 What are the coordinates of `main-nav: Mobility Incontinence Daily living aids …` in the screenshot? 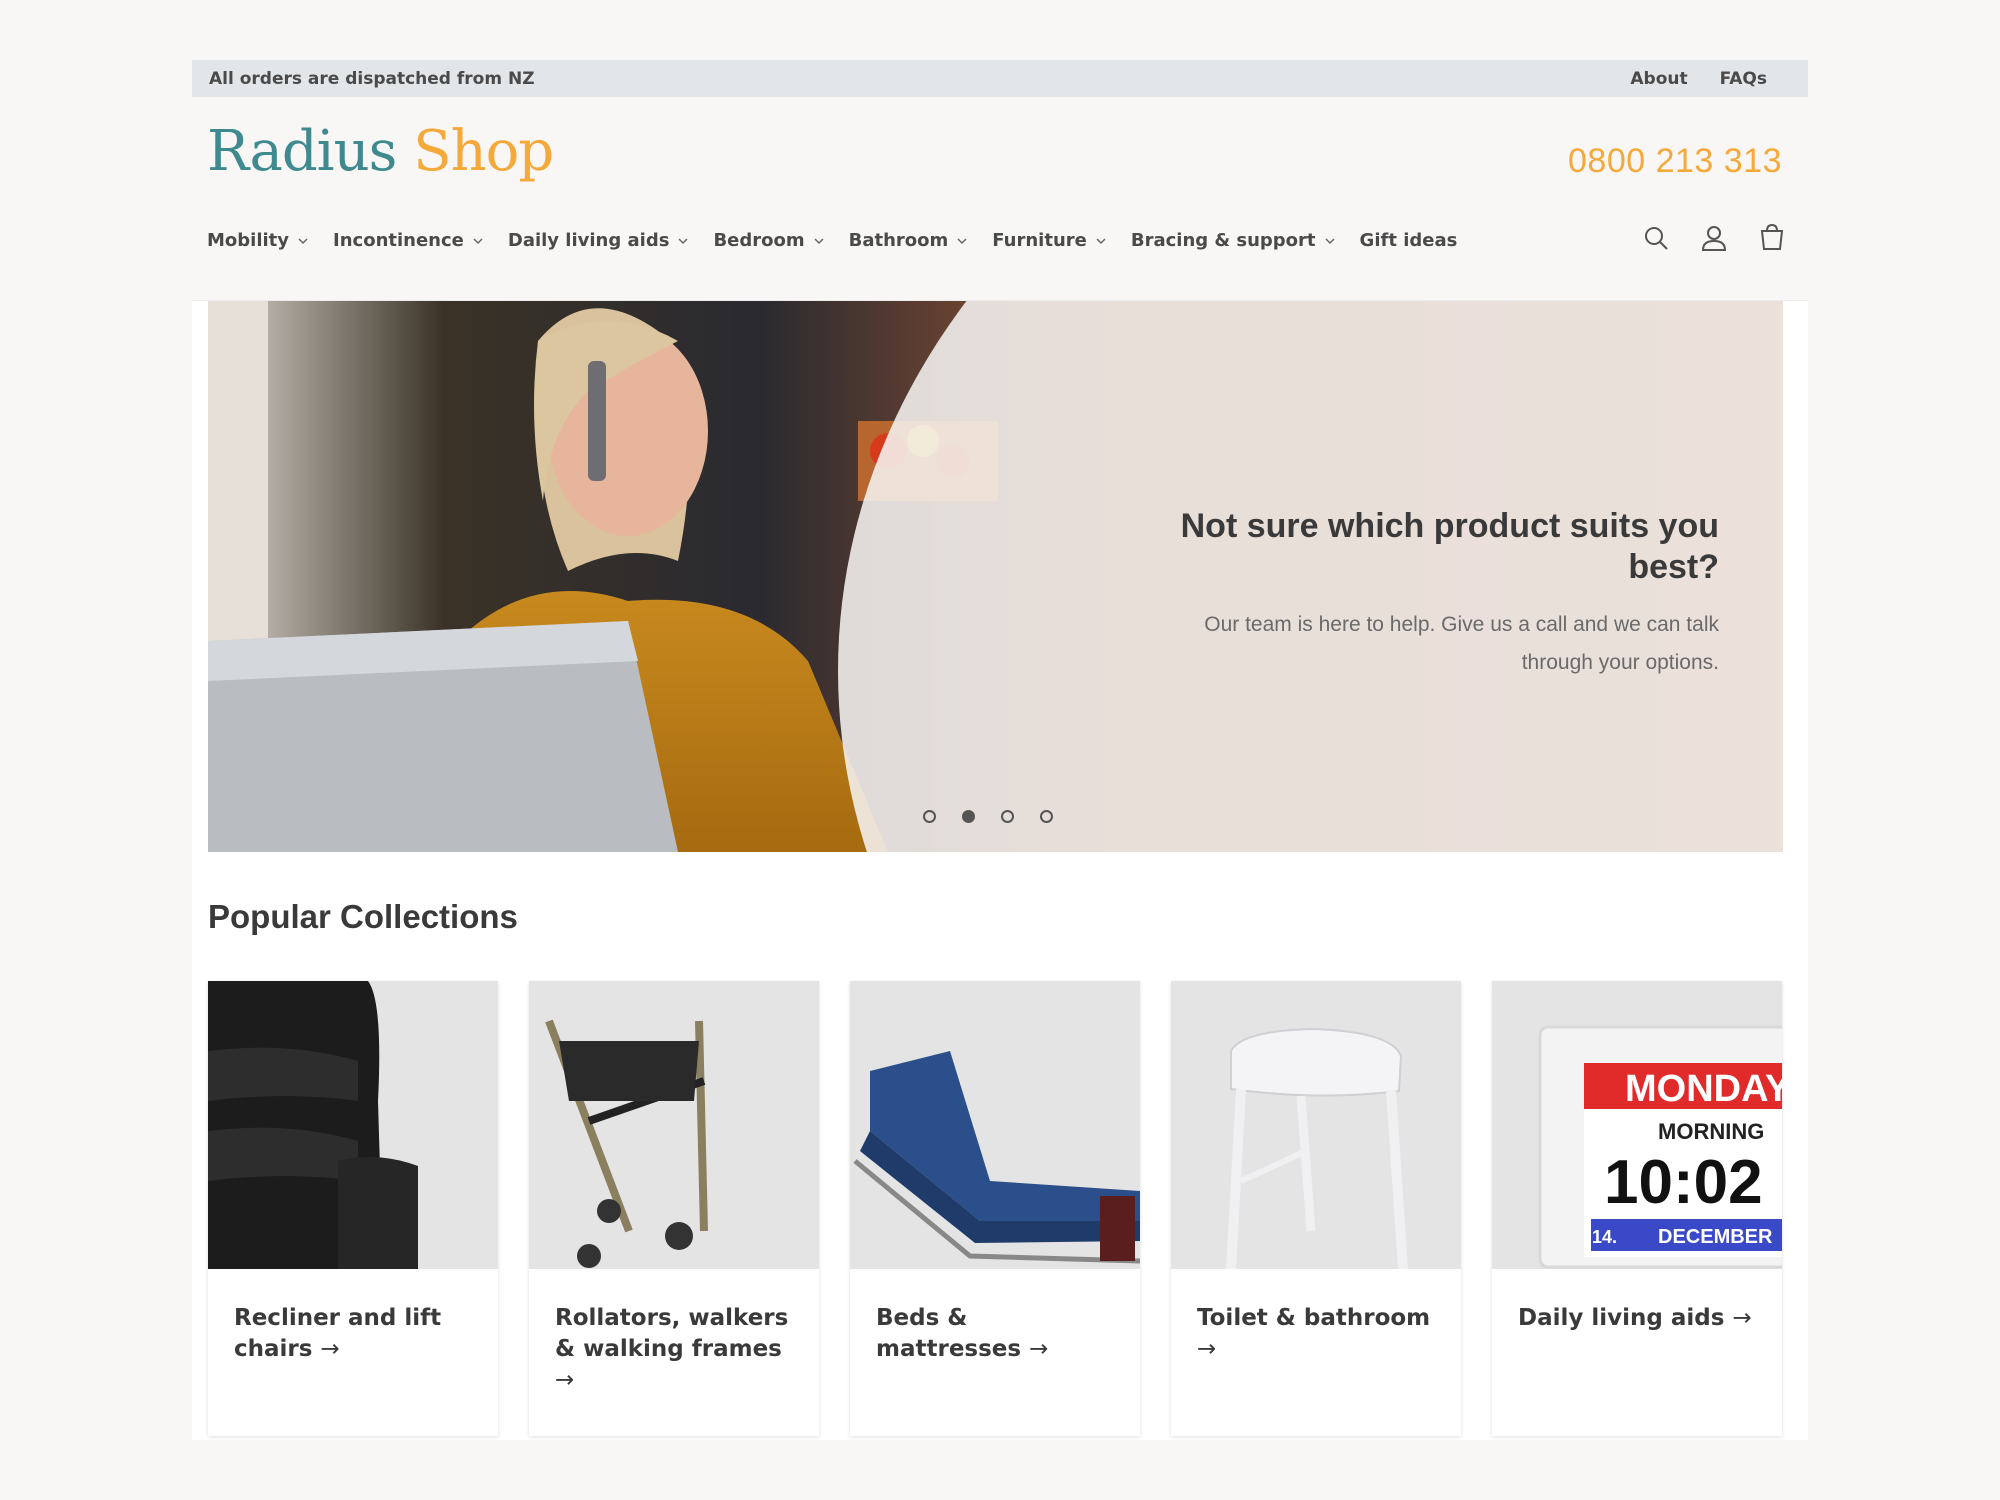 It's located at (832, 240).